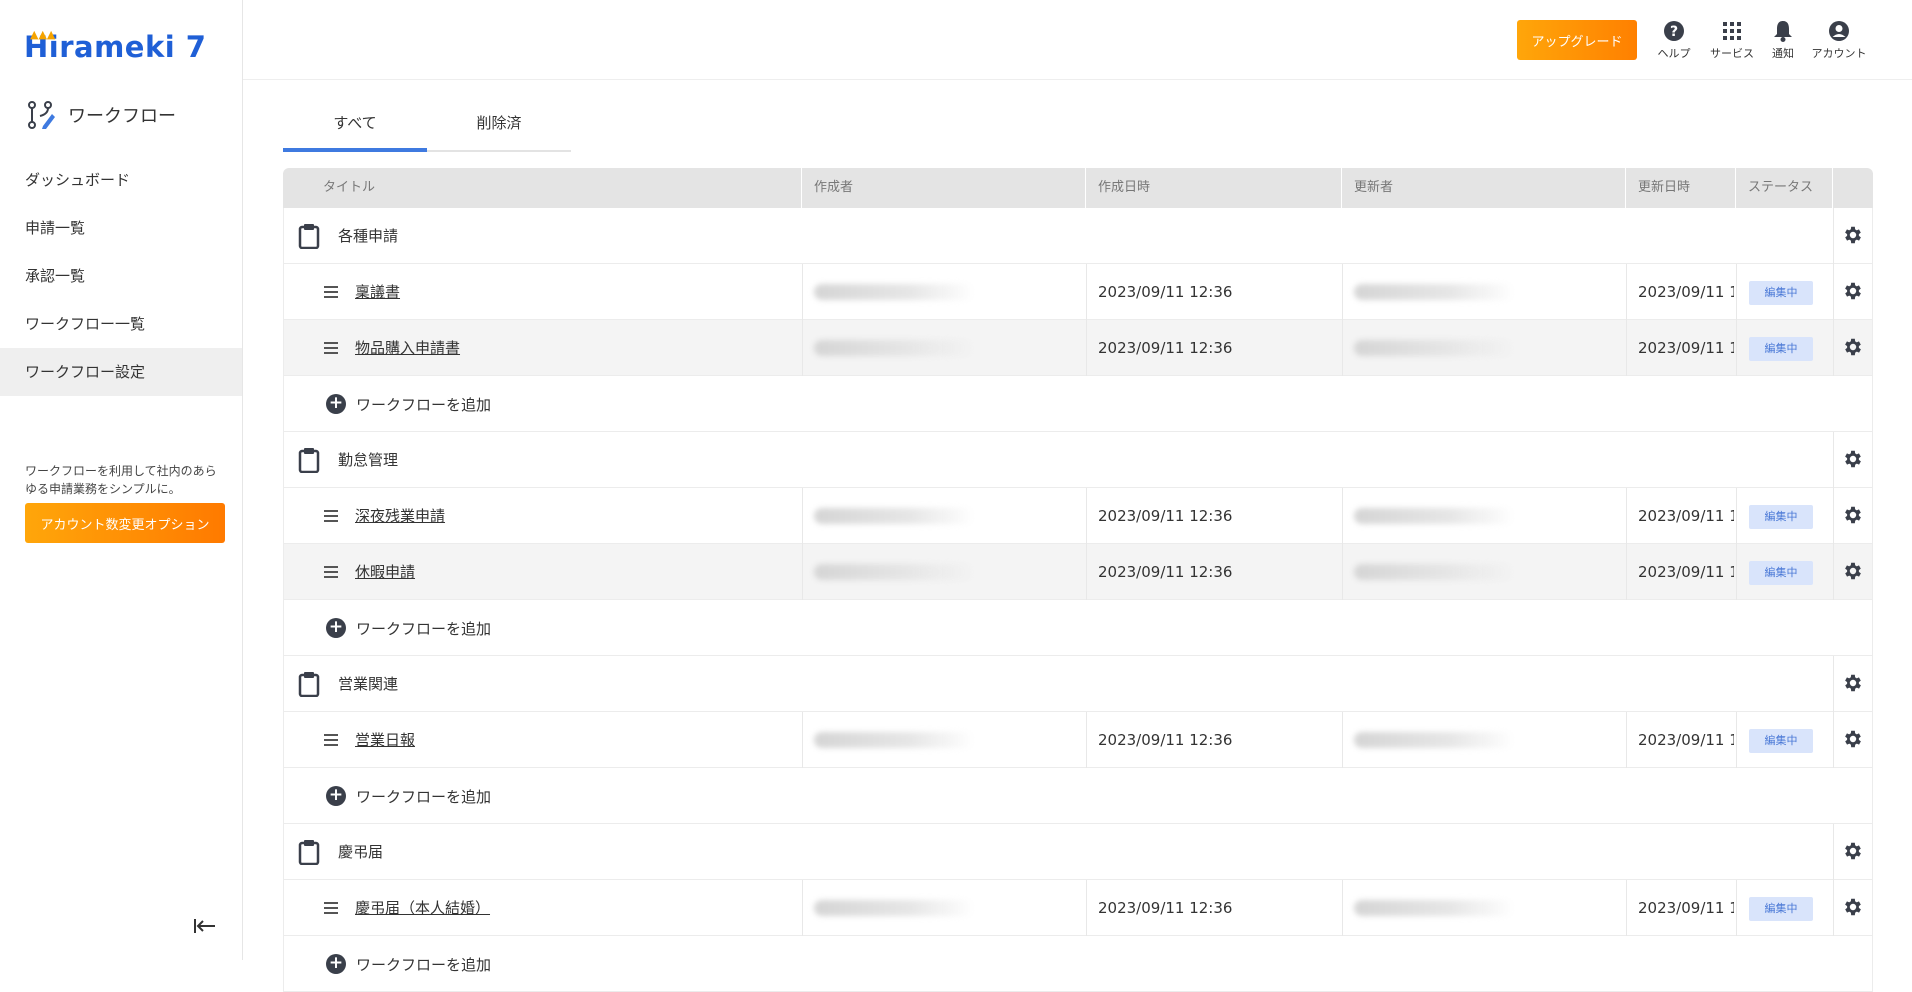 The width and height of the screenshot is (1912, 992). What do you see at coordinates (343, 188) in the screenshot?
I see `col-title: タイトル` at bounding box center [343, 188].